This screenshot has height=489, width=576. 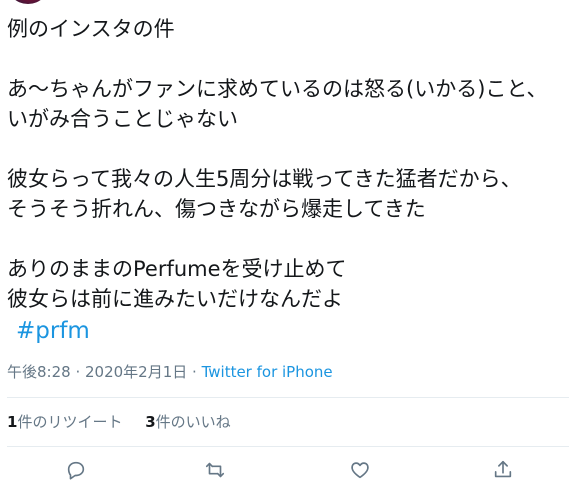 I want to click on share-icon, so click(x=503, y=469).